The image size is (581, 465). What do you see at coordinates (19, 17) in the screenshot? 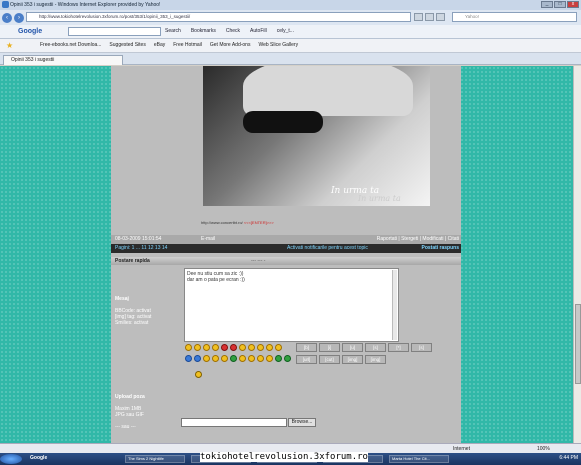
I see `forward-button: ›` at bounding box center [19, 17].